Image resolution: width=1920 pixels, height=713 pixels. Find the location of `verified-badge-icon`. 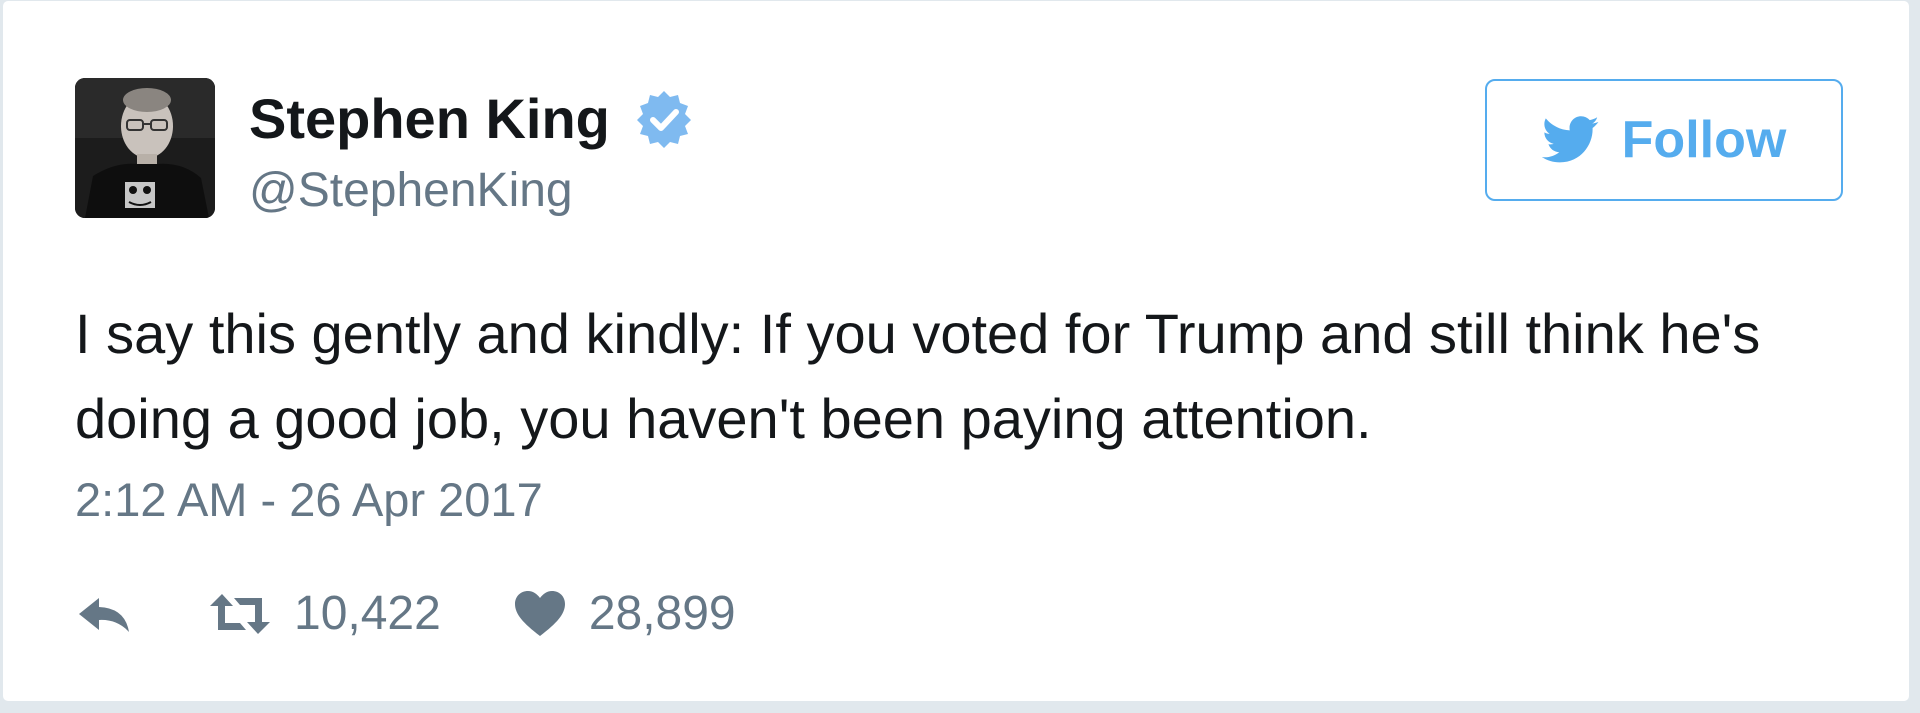

verified-badge-icon is located at coordinates (664, 119).